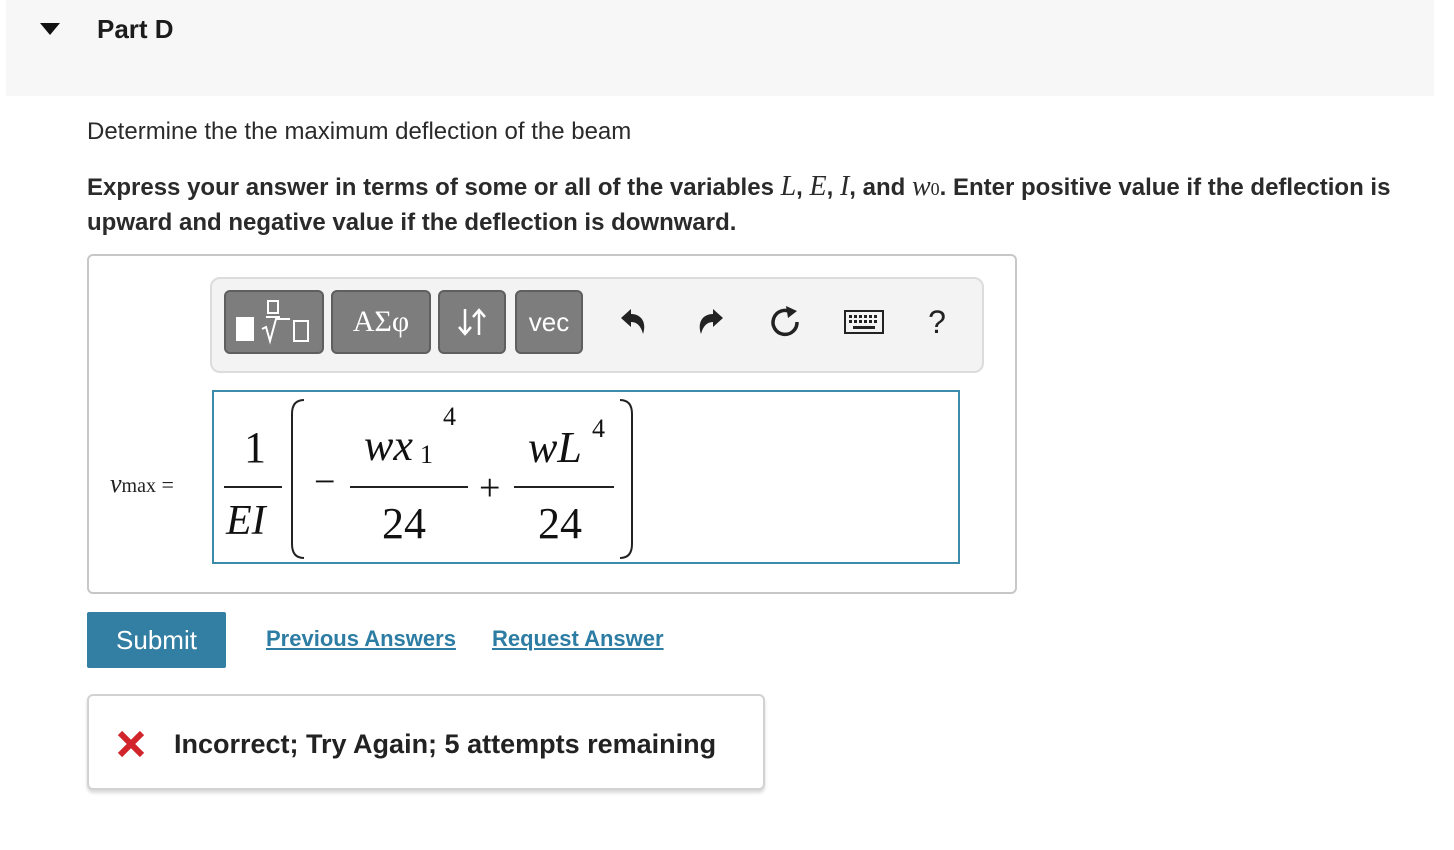 The height and width of the screenshot is (850, 1454). What do you see at coordinates (131, 744) in the screenshot?
I see `incorrect-x-icon` at bounding box center [131, 744].